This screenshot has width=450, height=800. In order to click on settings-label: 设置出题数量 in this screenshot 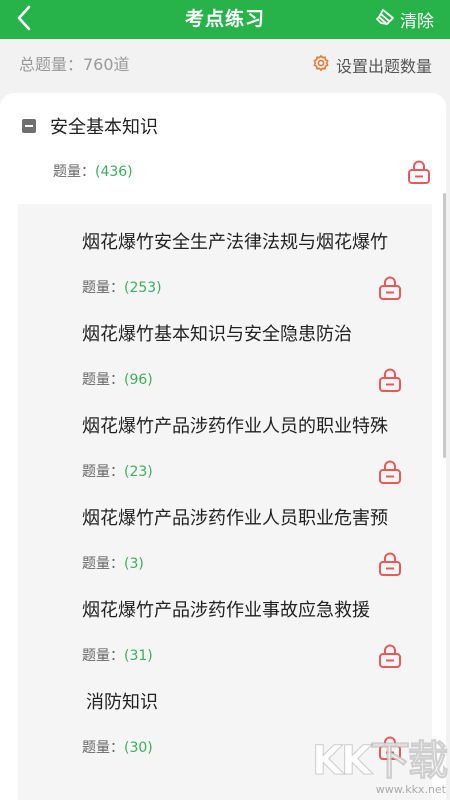, I will do `click(383, 66)`.